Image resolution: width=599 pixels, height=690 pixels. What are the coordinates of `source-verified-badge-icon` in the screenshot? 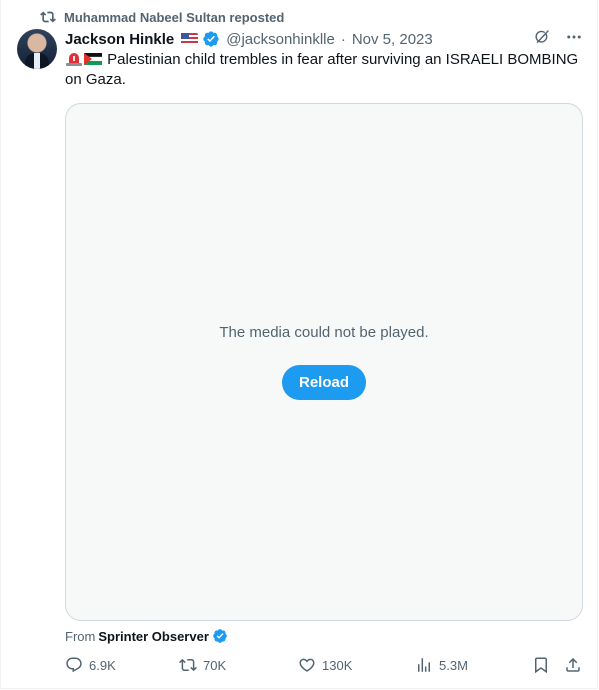 It's located at (220, 636).